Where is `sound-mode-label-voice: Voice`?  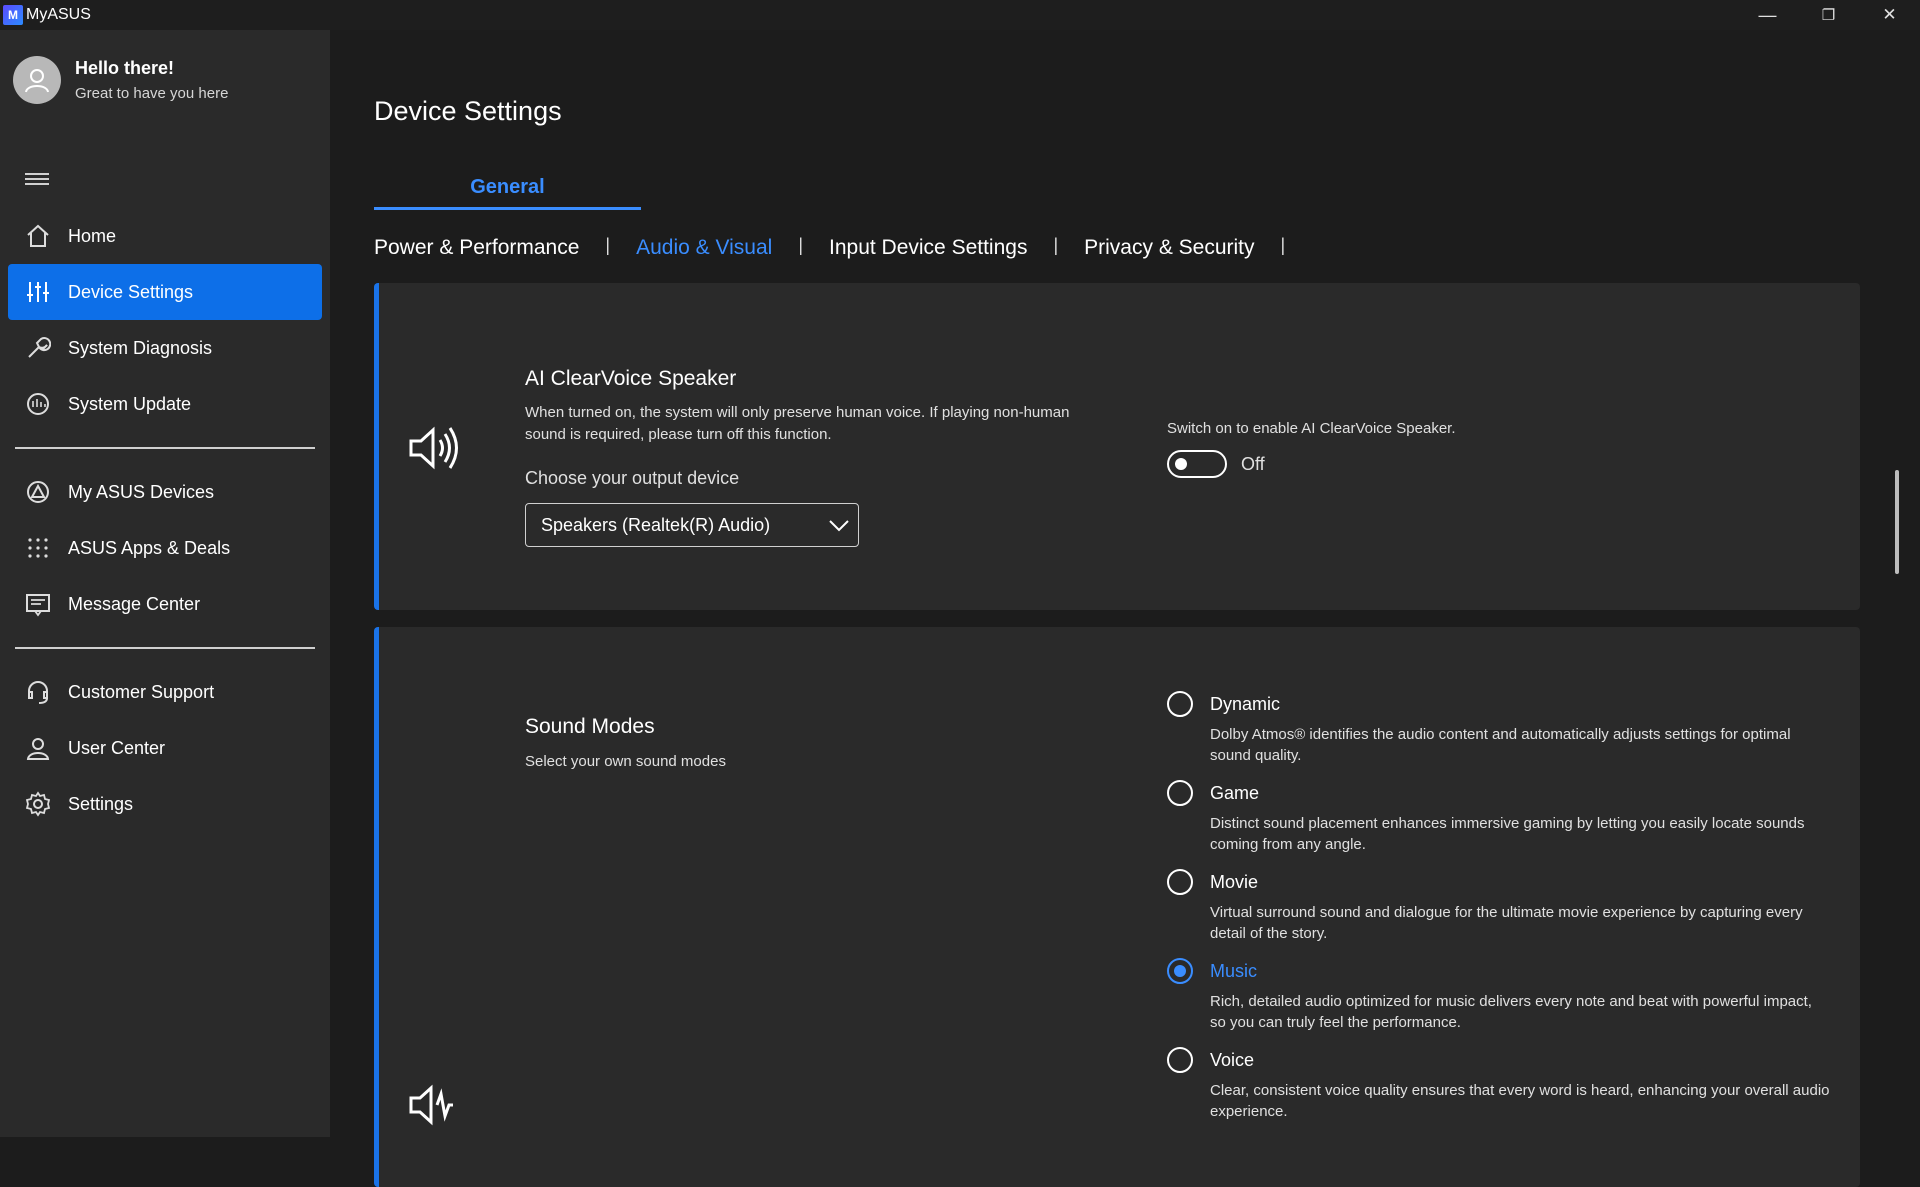 sound-mode-label-voice: Voice is located at coordinates (1232, 1060).